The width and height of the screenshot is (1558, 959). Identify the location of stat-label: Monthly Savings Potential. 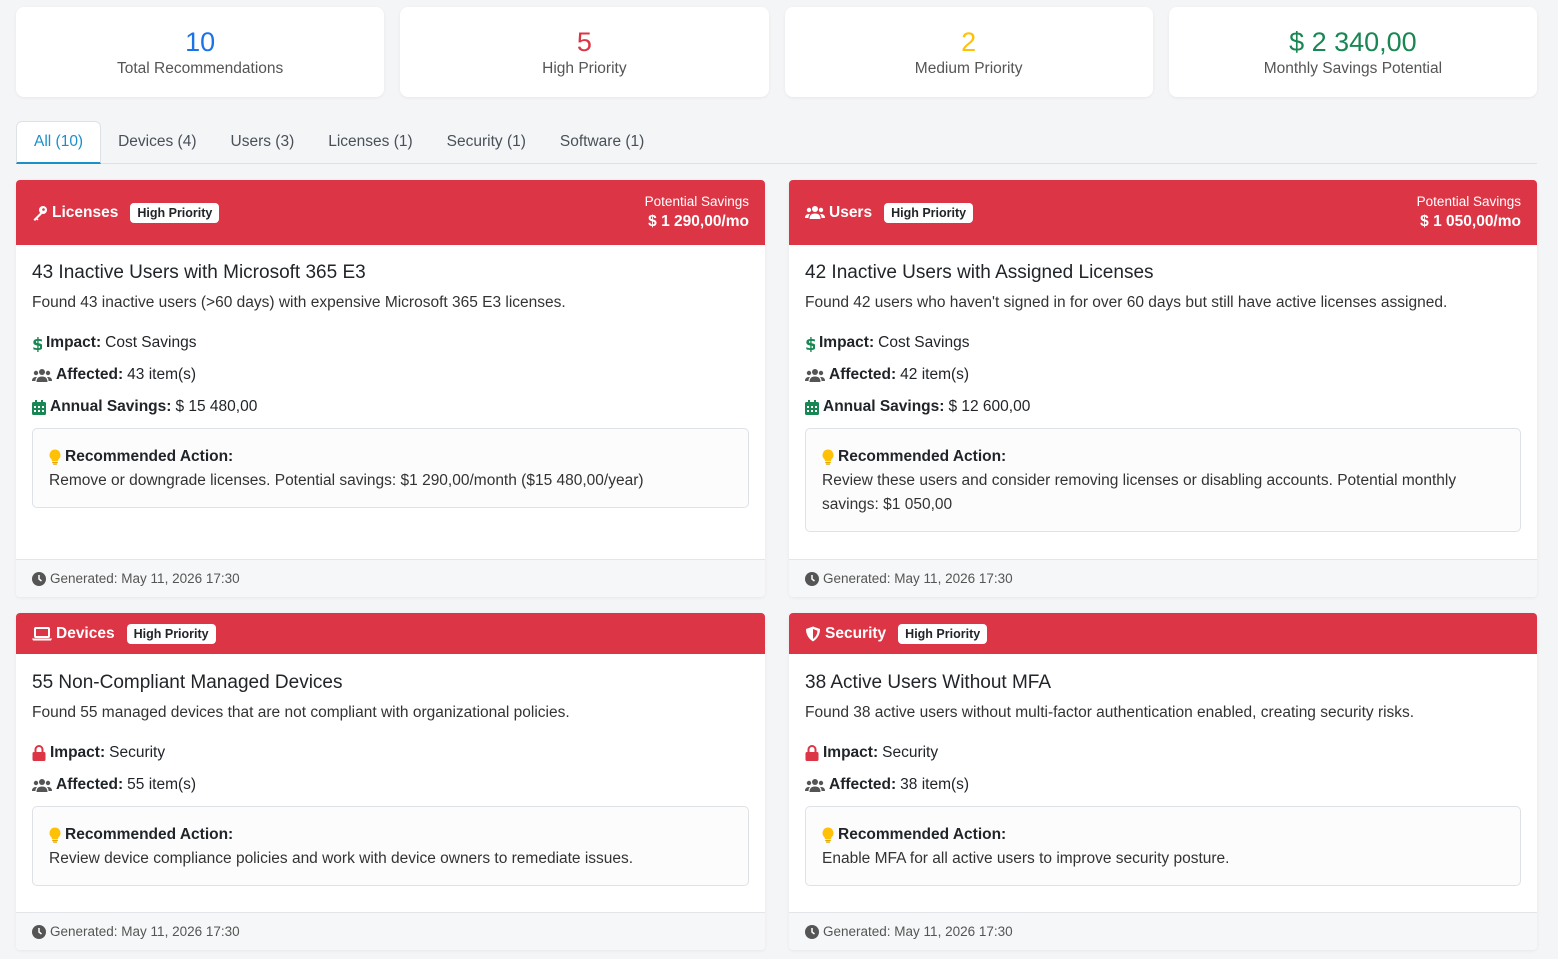
(1353, 68).